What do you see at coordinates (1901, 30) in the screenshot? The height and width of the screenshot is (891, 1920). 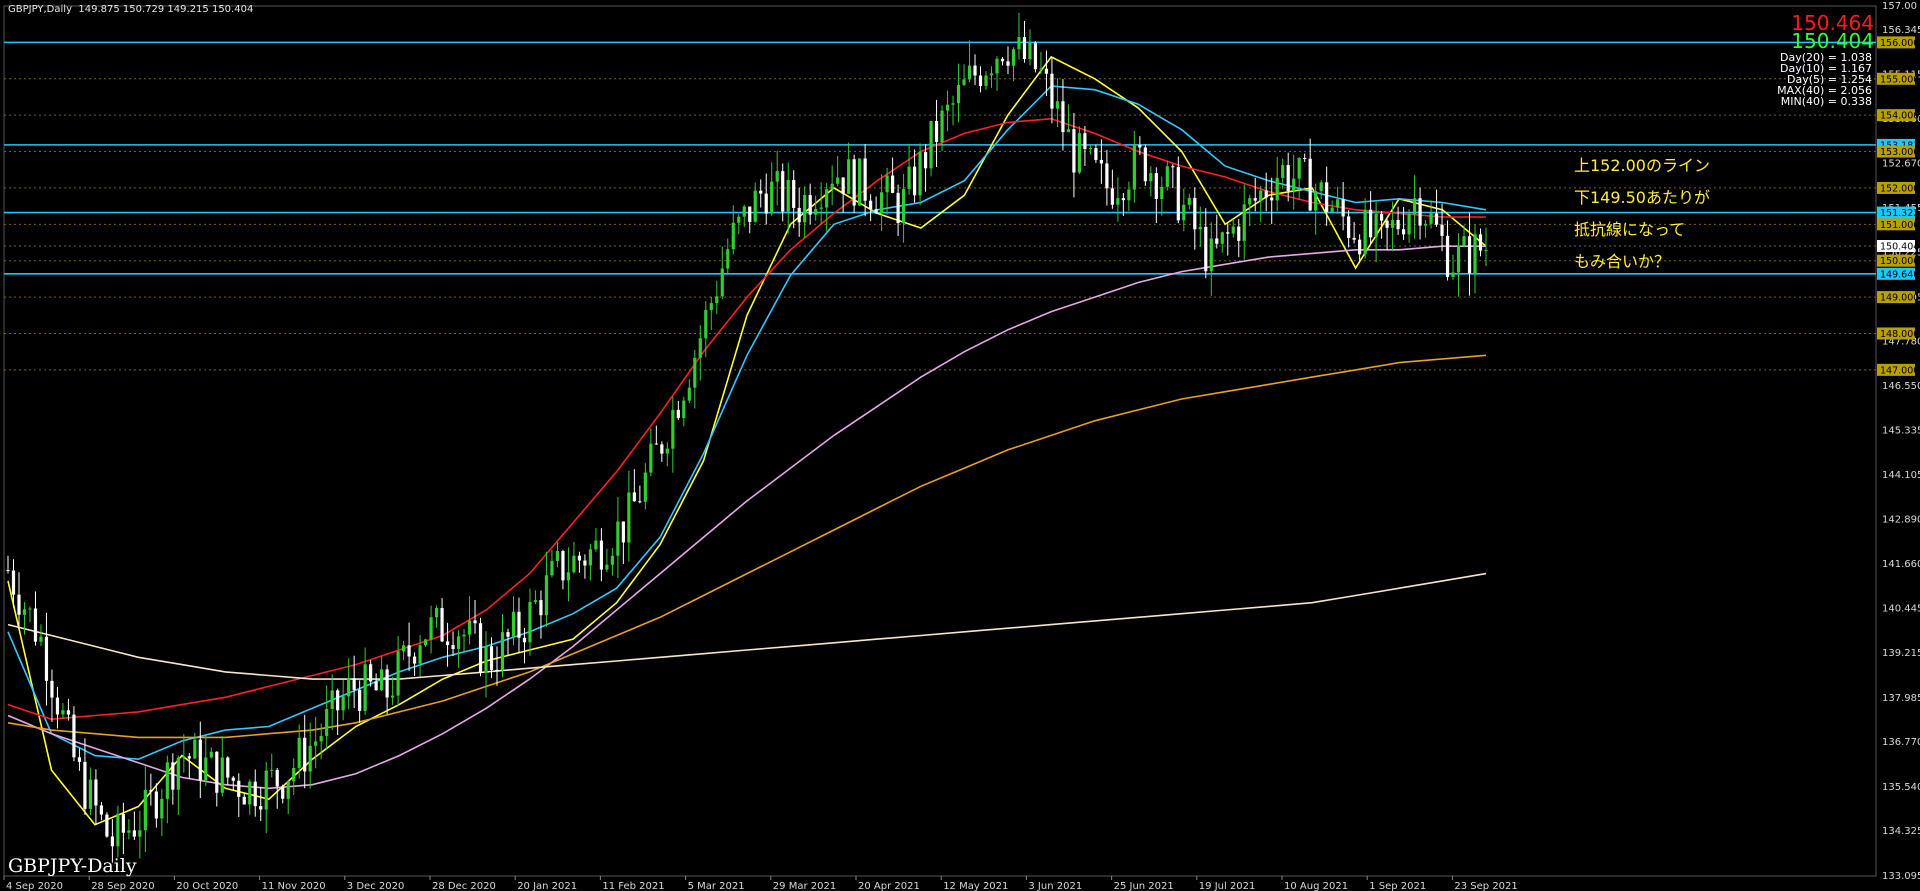 I see `price-tick-label: 156.345` at bounding box center [1901, 30].